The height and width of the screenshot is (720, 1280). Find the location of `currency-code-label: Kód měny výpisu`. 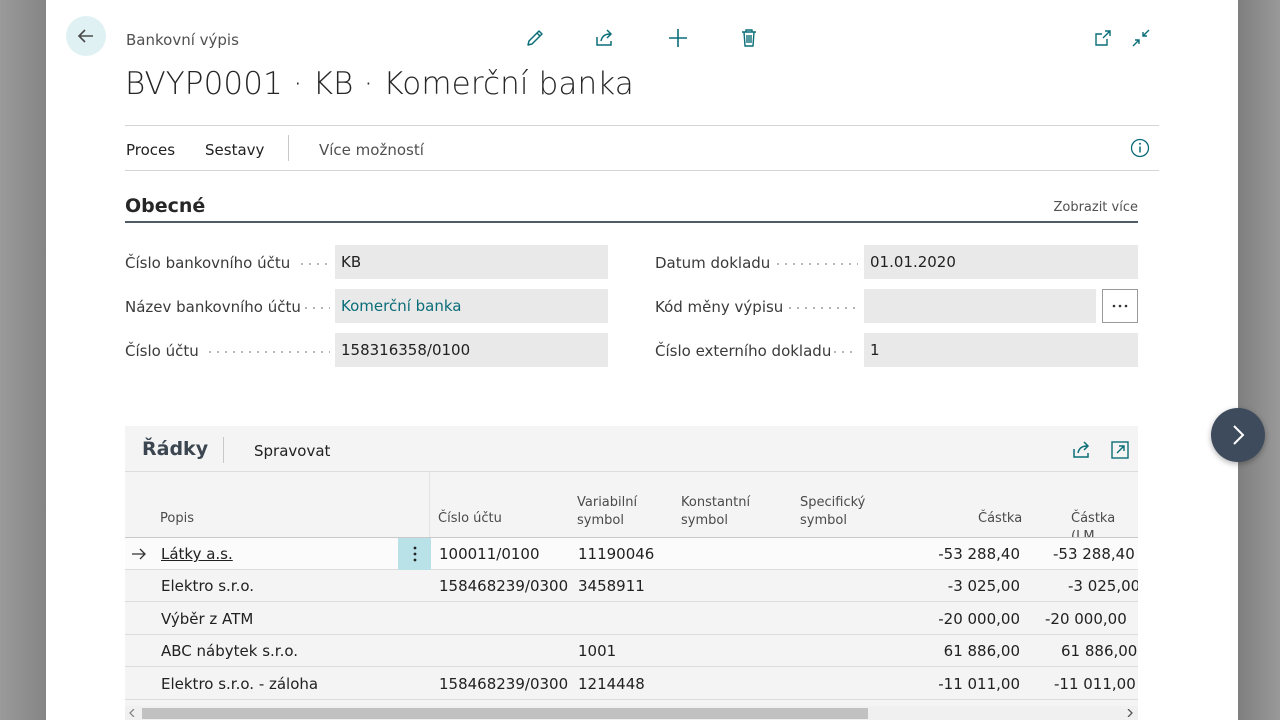

currency-code-label: Kód měny výpisu is located at coordinates (719, 307).